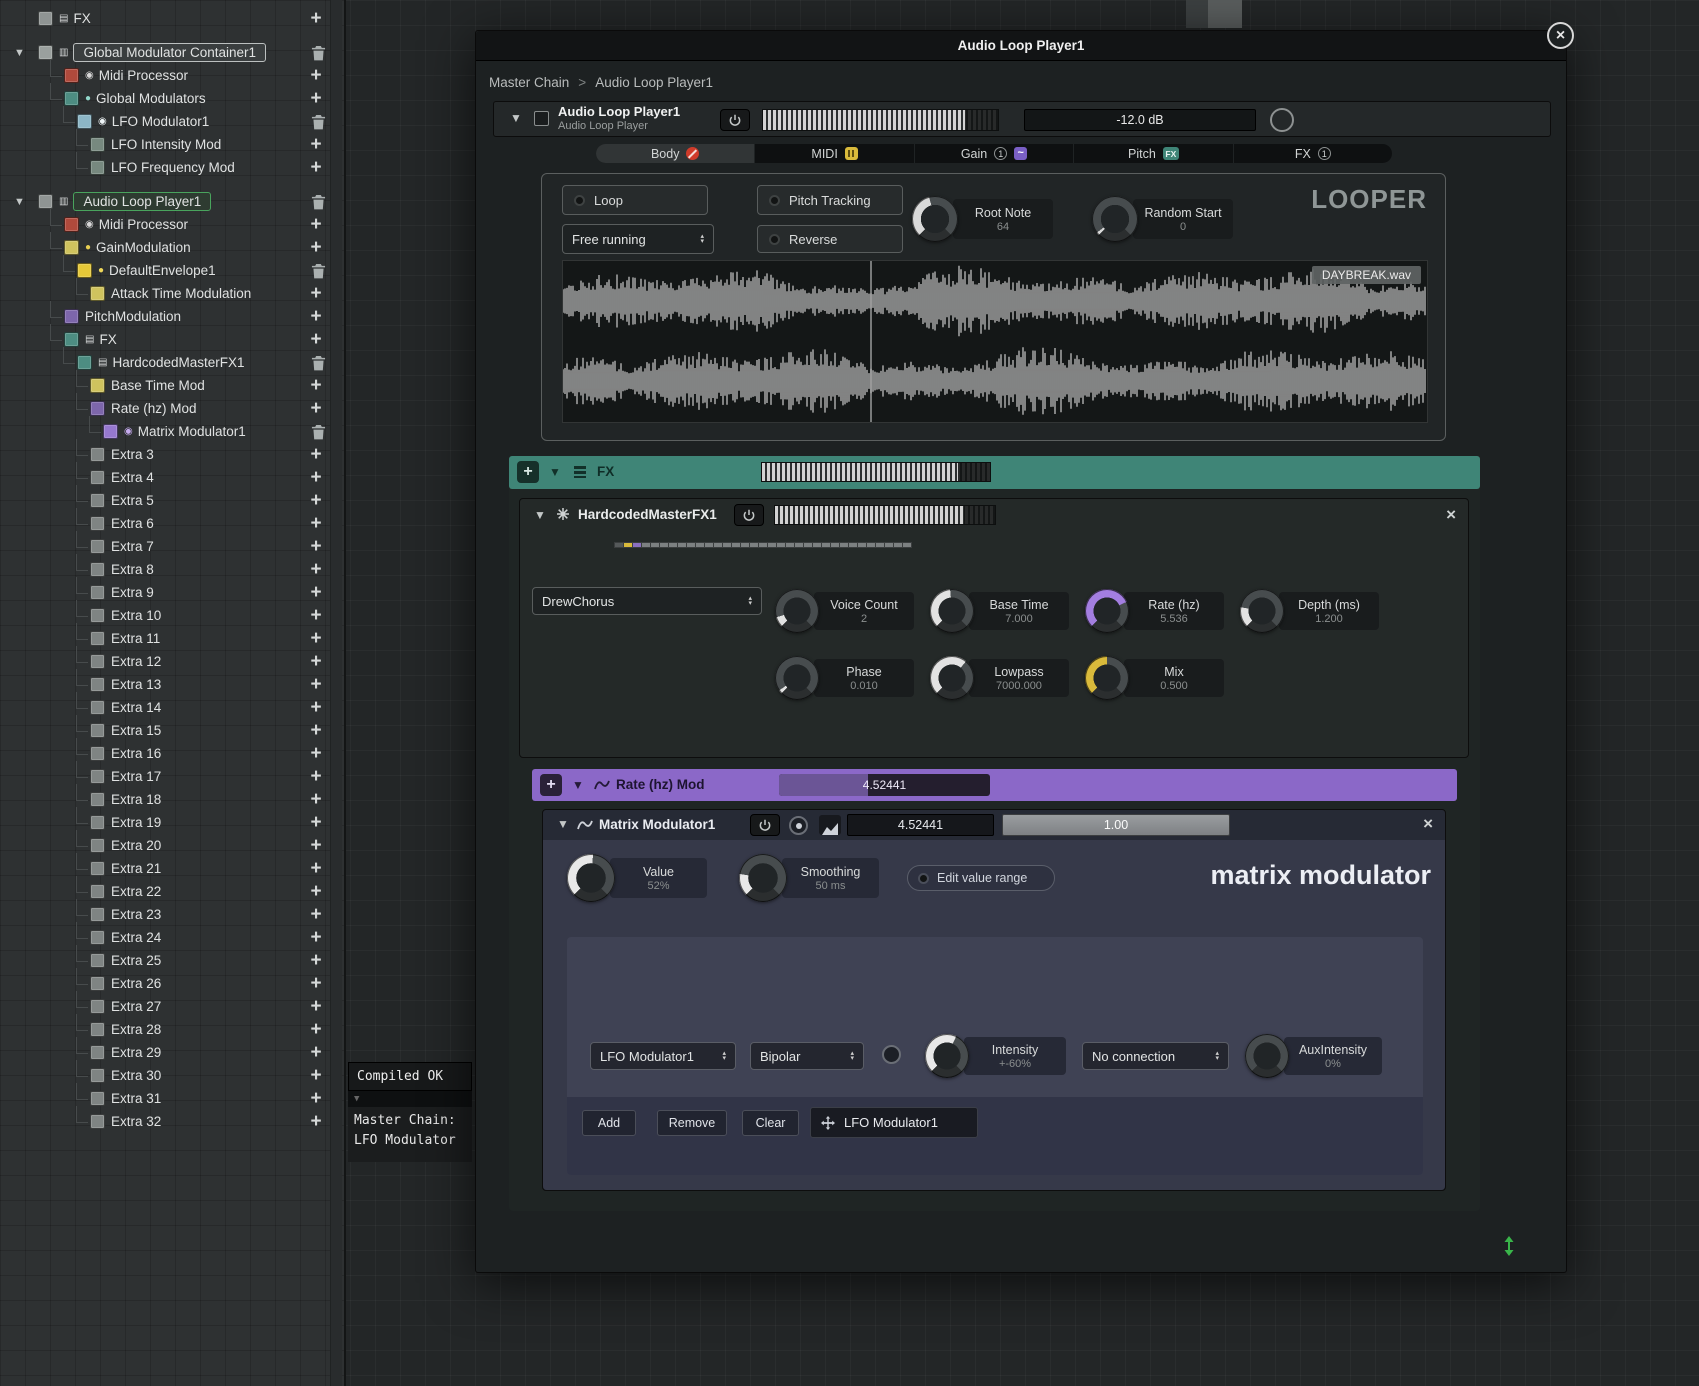 The height and width of the screenshot is (1386, 1699). I want to click on tree-item: LFO Intensity Mod, so click(163, 142).